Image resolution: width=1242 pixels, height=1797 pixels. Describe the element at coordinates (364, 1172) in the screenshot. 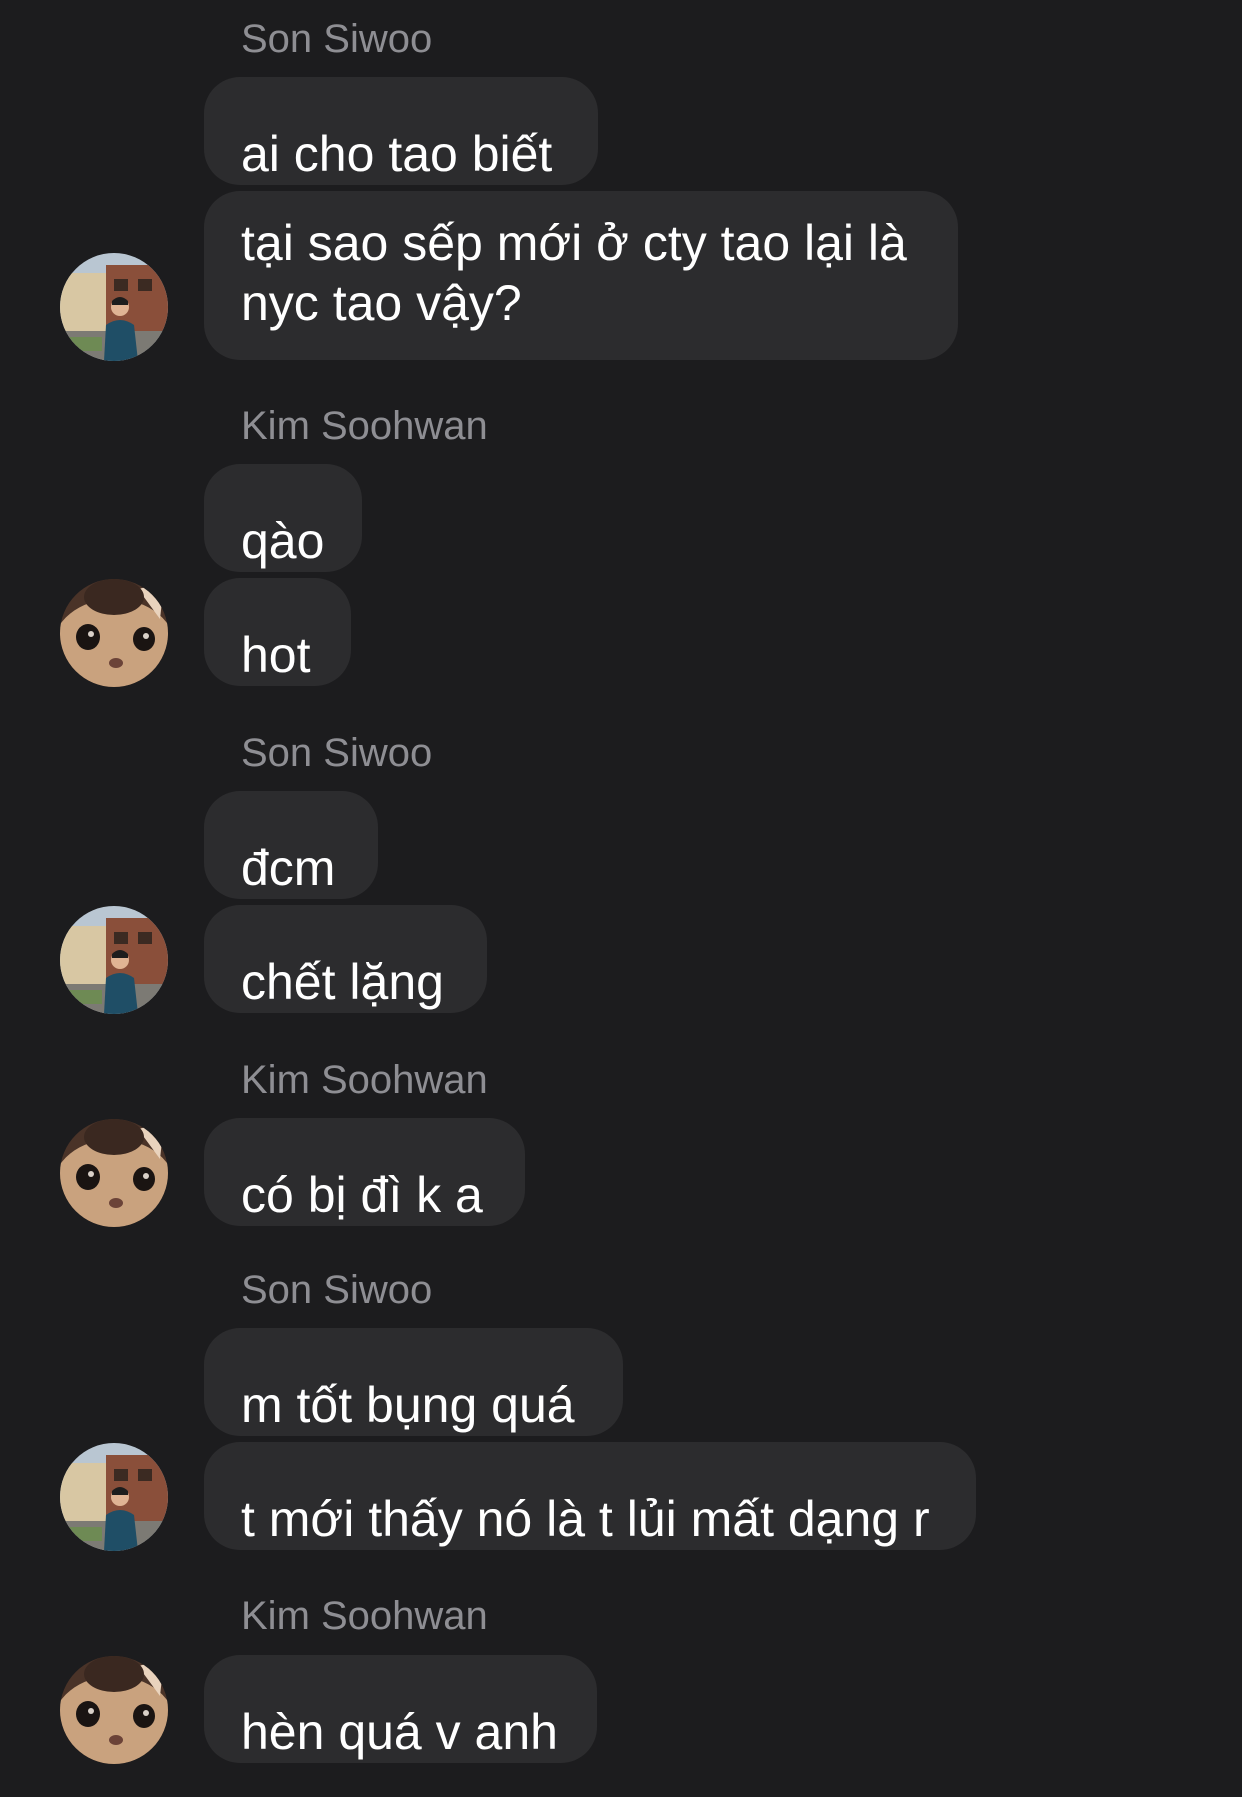

I see `message-bubble: có bị đì k a` at that location.